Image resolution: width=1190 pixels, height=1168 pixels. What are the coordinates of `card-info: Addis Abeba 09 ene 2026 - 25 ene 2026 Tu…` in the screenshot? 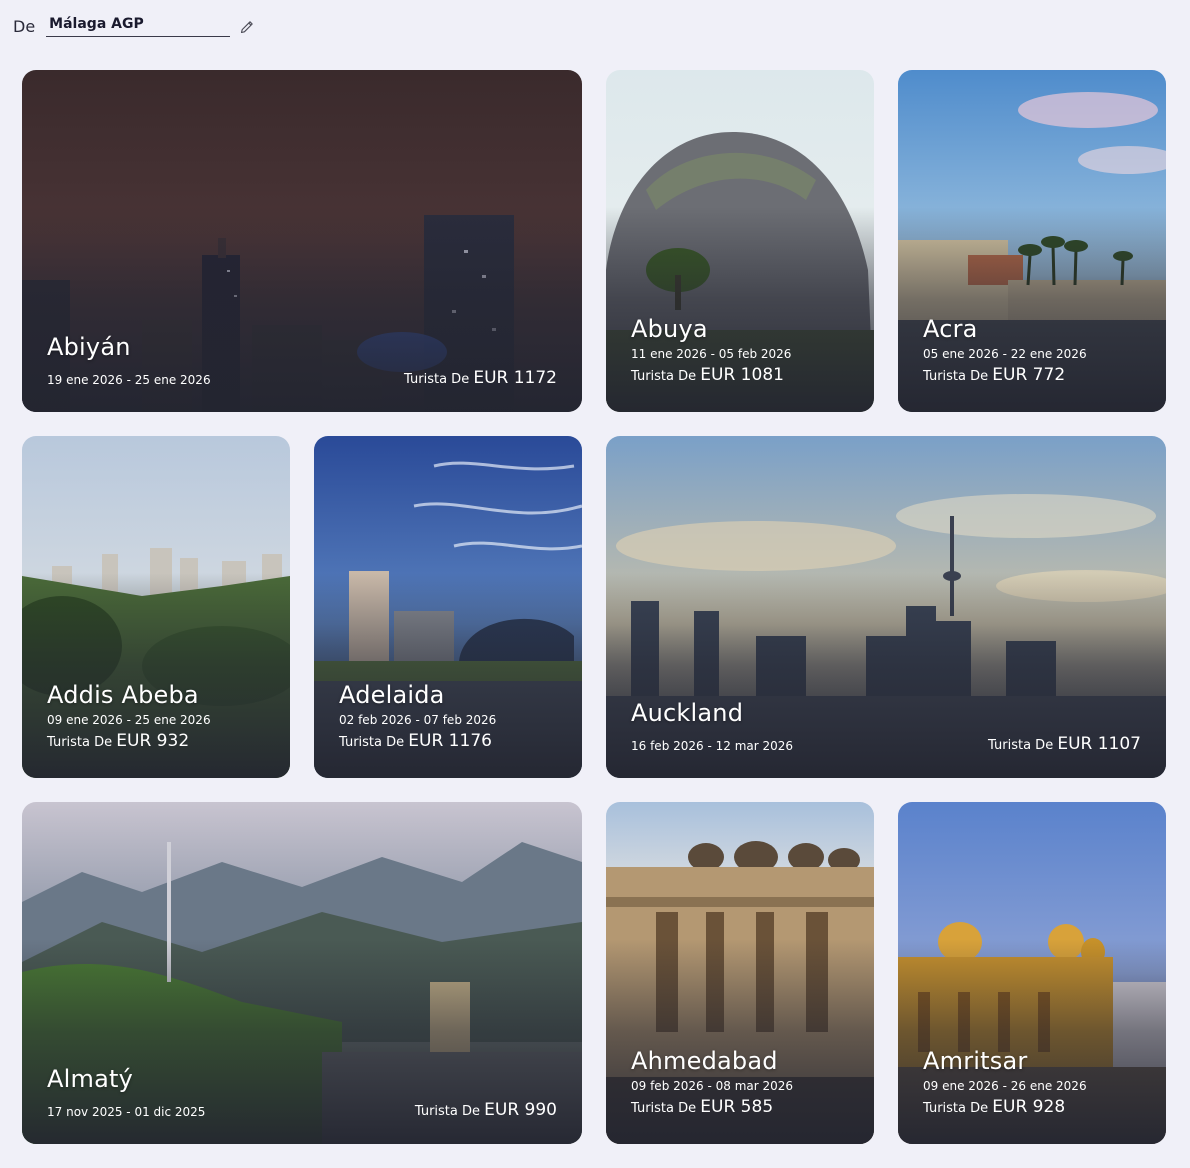 It's located at (156, 717).